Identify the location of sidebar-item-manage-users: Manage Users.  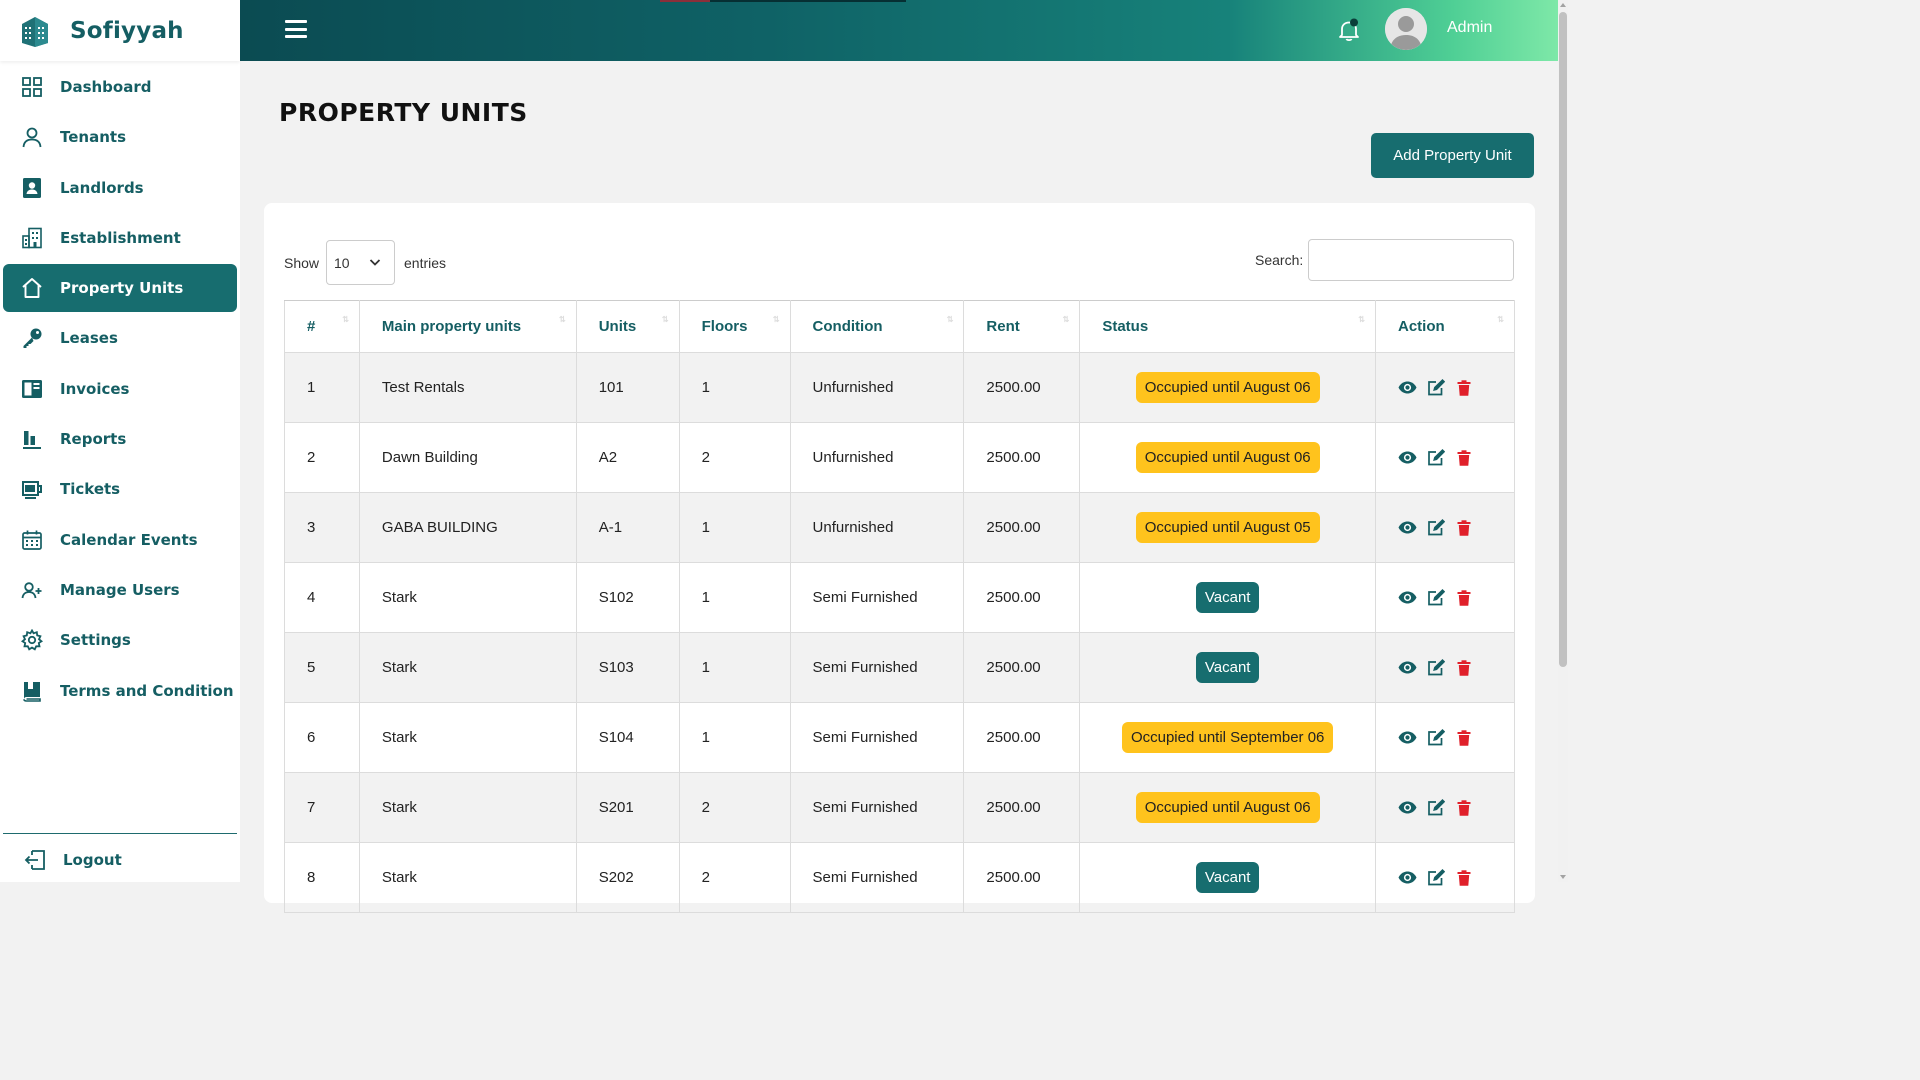
(120, 590).